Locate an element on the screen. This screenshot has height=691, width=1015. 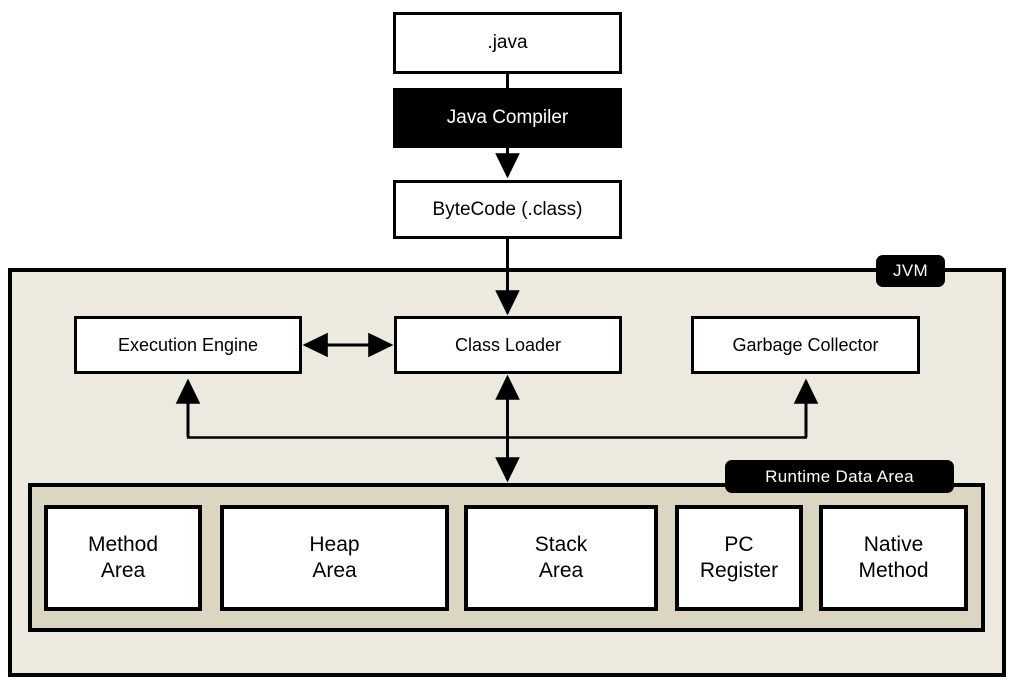
label-jvm: JVM is located at coordinates (910, 271).